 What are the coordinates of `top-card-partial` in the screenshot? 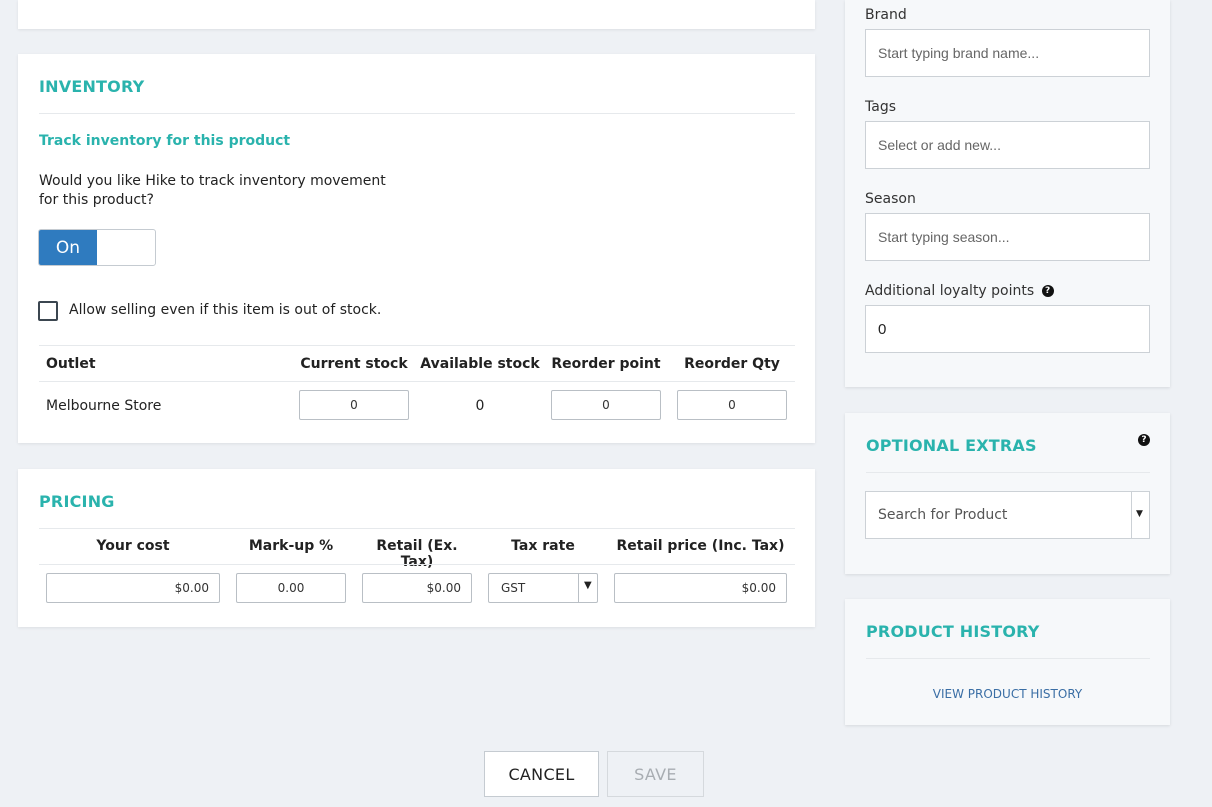 It's located at (416, 14).